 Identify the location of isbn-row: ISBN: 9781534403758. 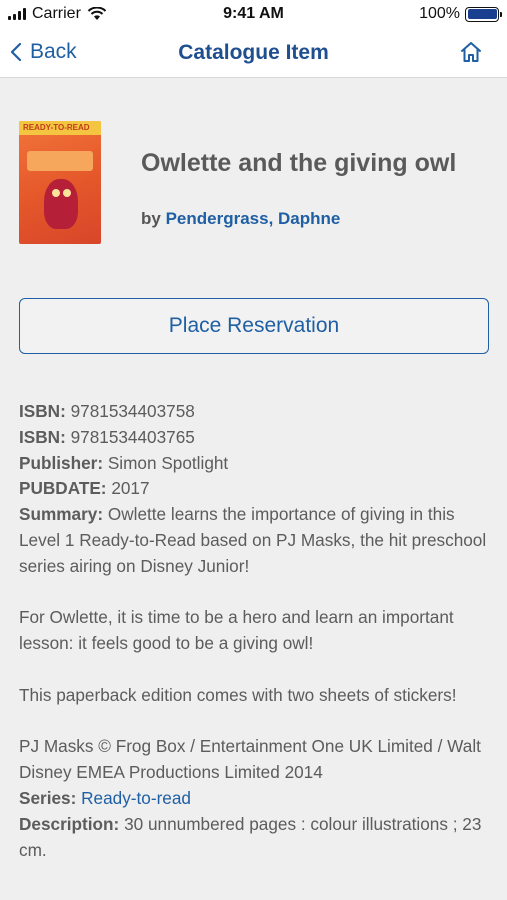
(256, 412).